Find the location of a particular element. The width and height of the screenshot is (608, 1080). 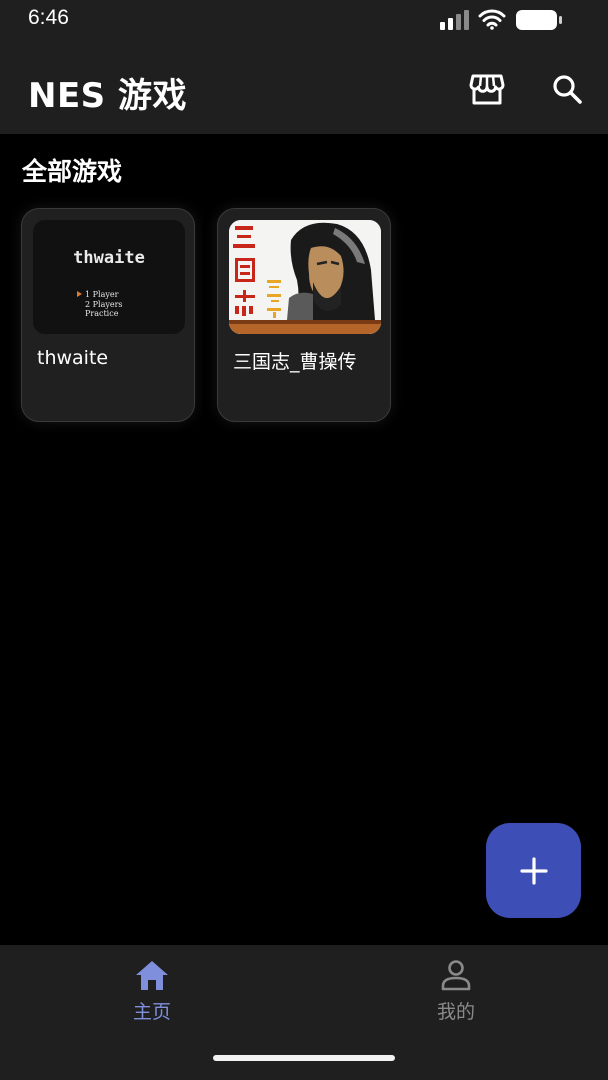

menu-option: 2 Players is located at coordinates (104, 304).